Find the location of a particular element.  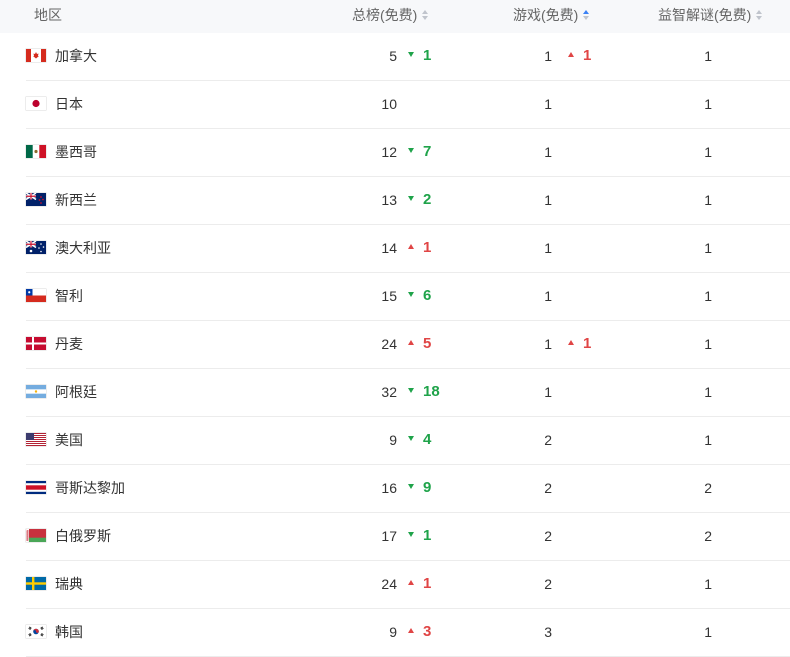

total-rank: 14 is located at coordinates (389, 248).